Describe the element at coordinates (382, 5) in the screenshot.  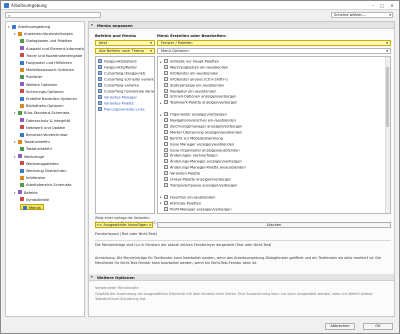
I see `maximize-button: □` at that location.